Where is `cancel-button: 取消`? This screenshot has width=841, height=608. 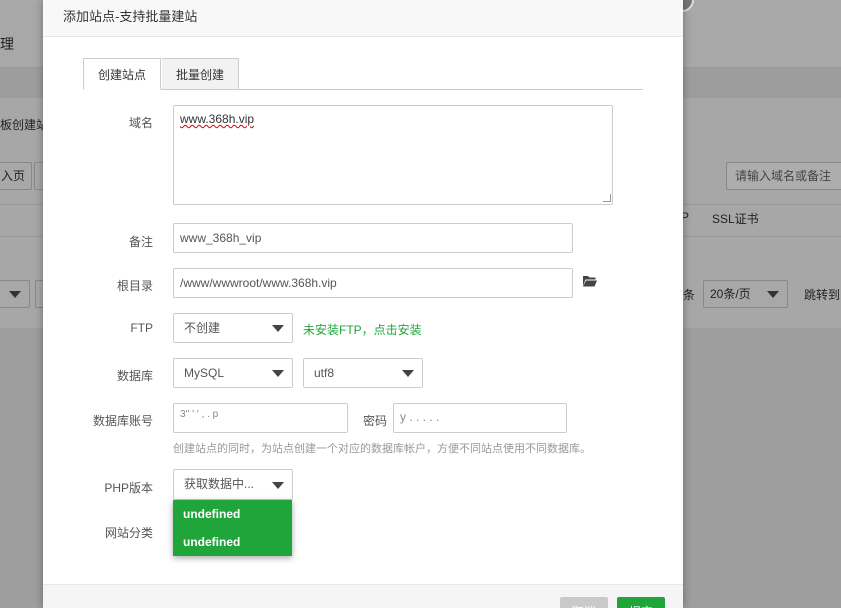
cancel-button: 取消 is located at coordinates (584, 602).